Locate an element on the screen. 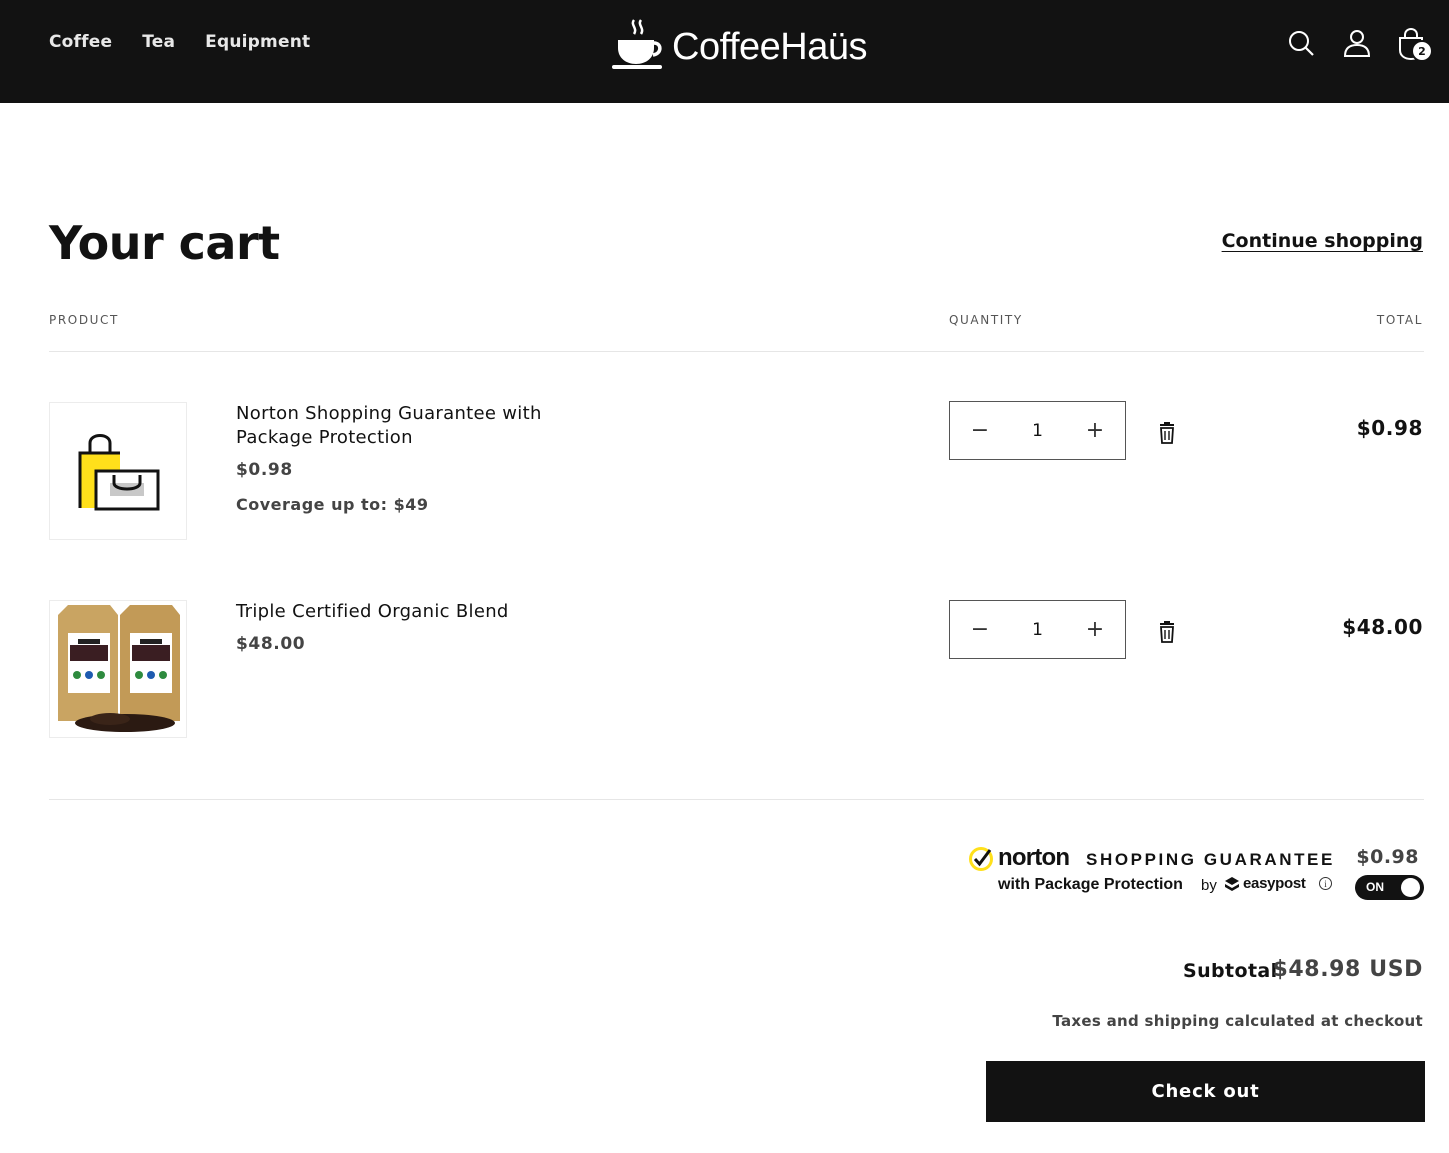  product-name: Triple Certified Organic Blend is located at coordinates (416, 612).